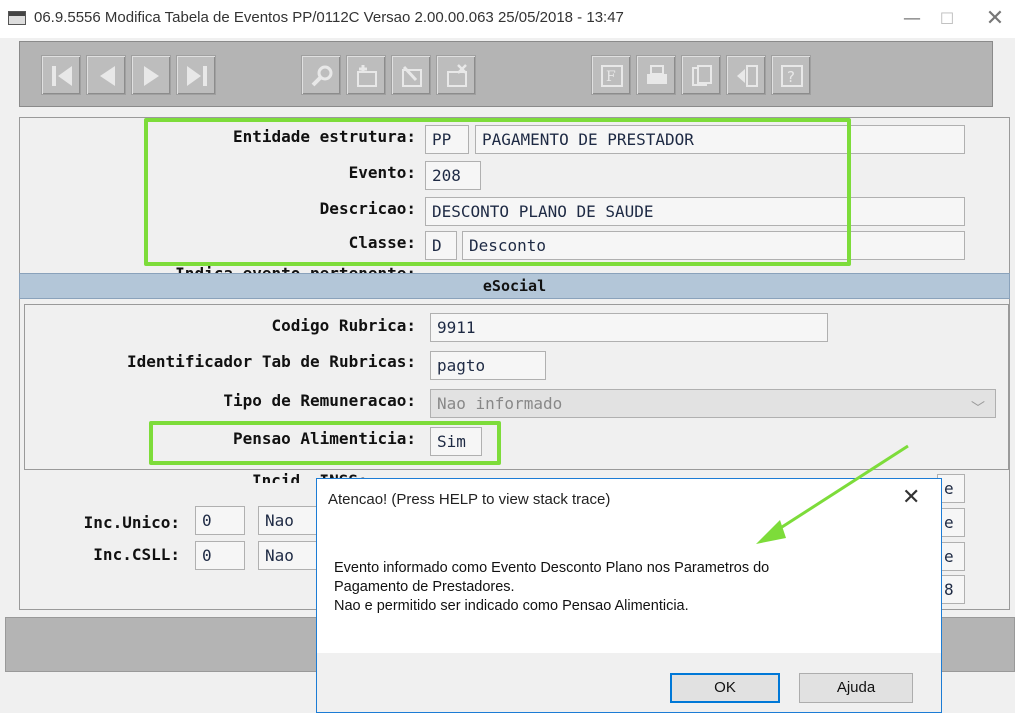 This screenshot has height=713, width=1015. I want to click on chevron-down-icon: ﹀, so click(978, 409).